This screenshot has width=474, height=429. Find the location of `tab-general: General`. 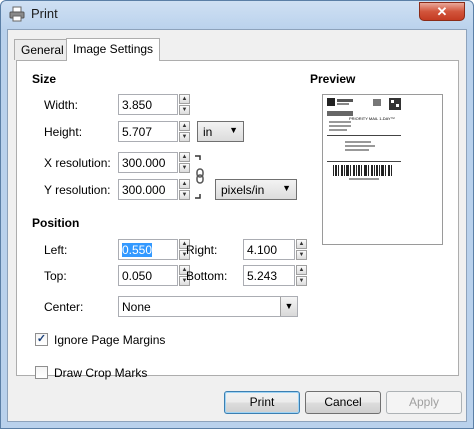

tab-general: General is located at coordinates (42, 49).